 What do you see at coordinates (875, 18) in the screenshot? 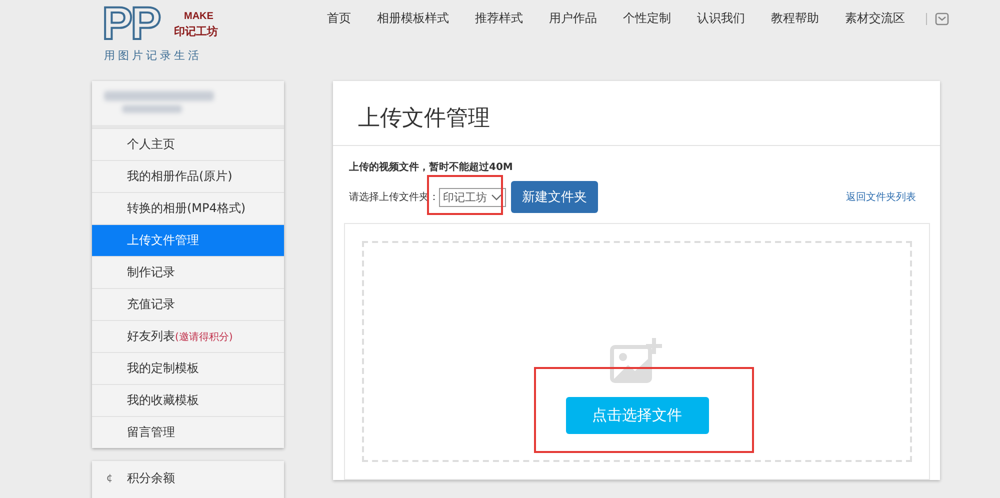
I see `nav-link: 素材交流区` at bounding box center [875, 18].